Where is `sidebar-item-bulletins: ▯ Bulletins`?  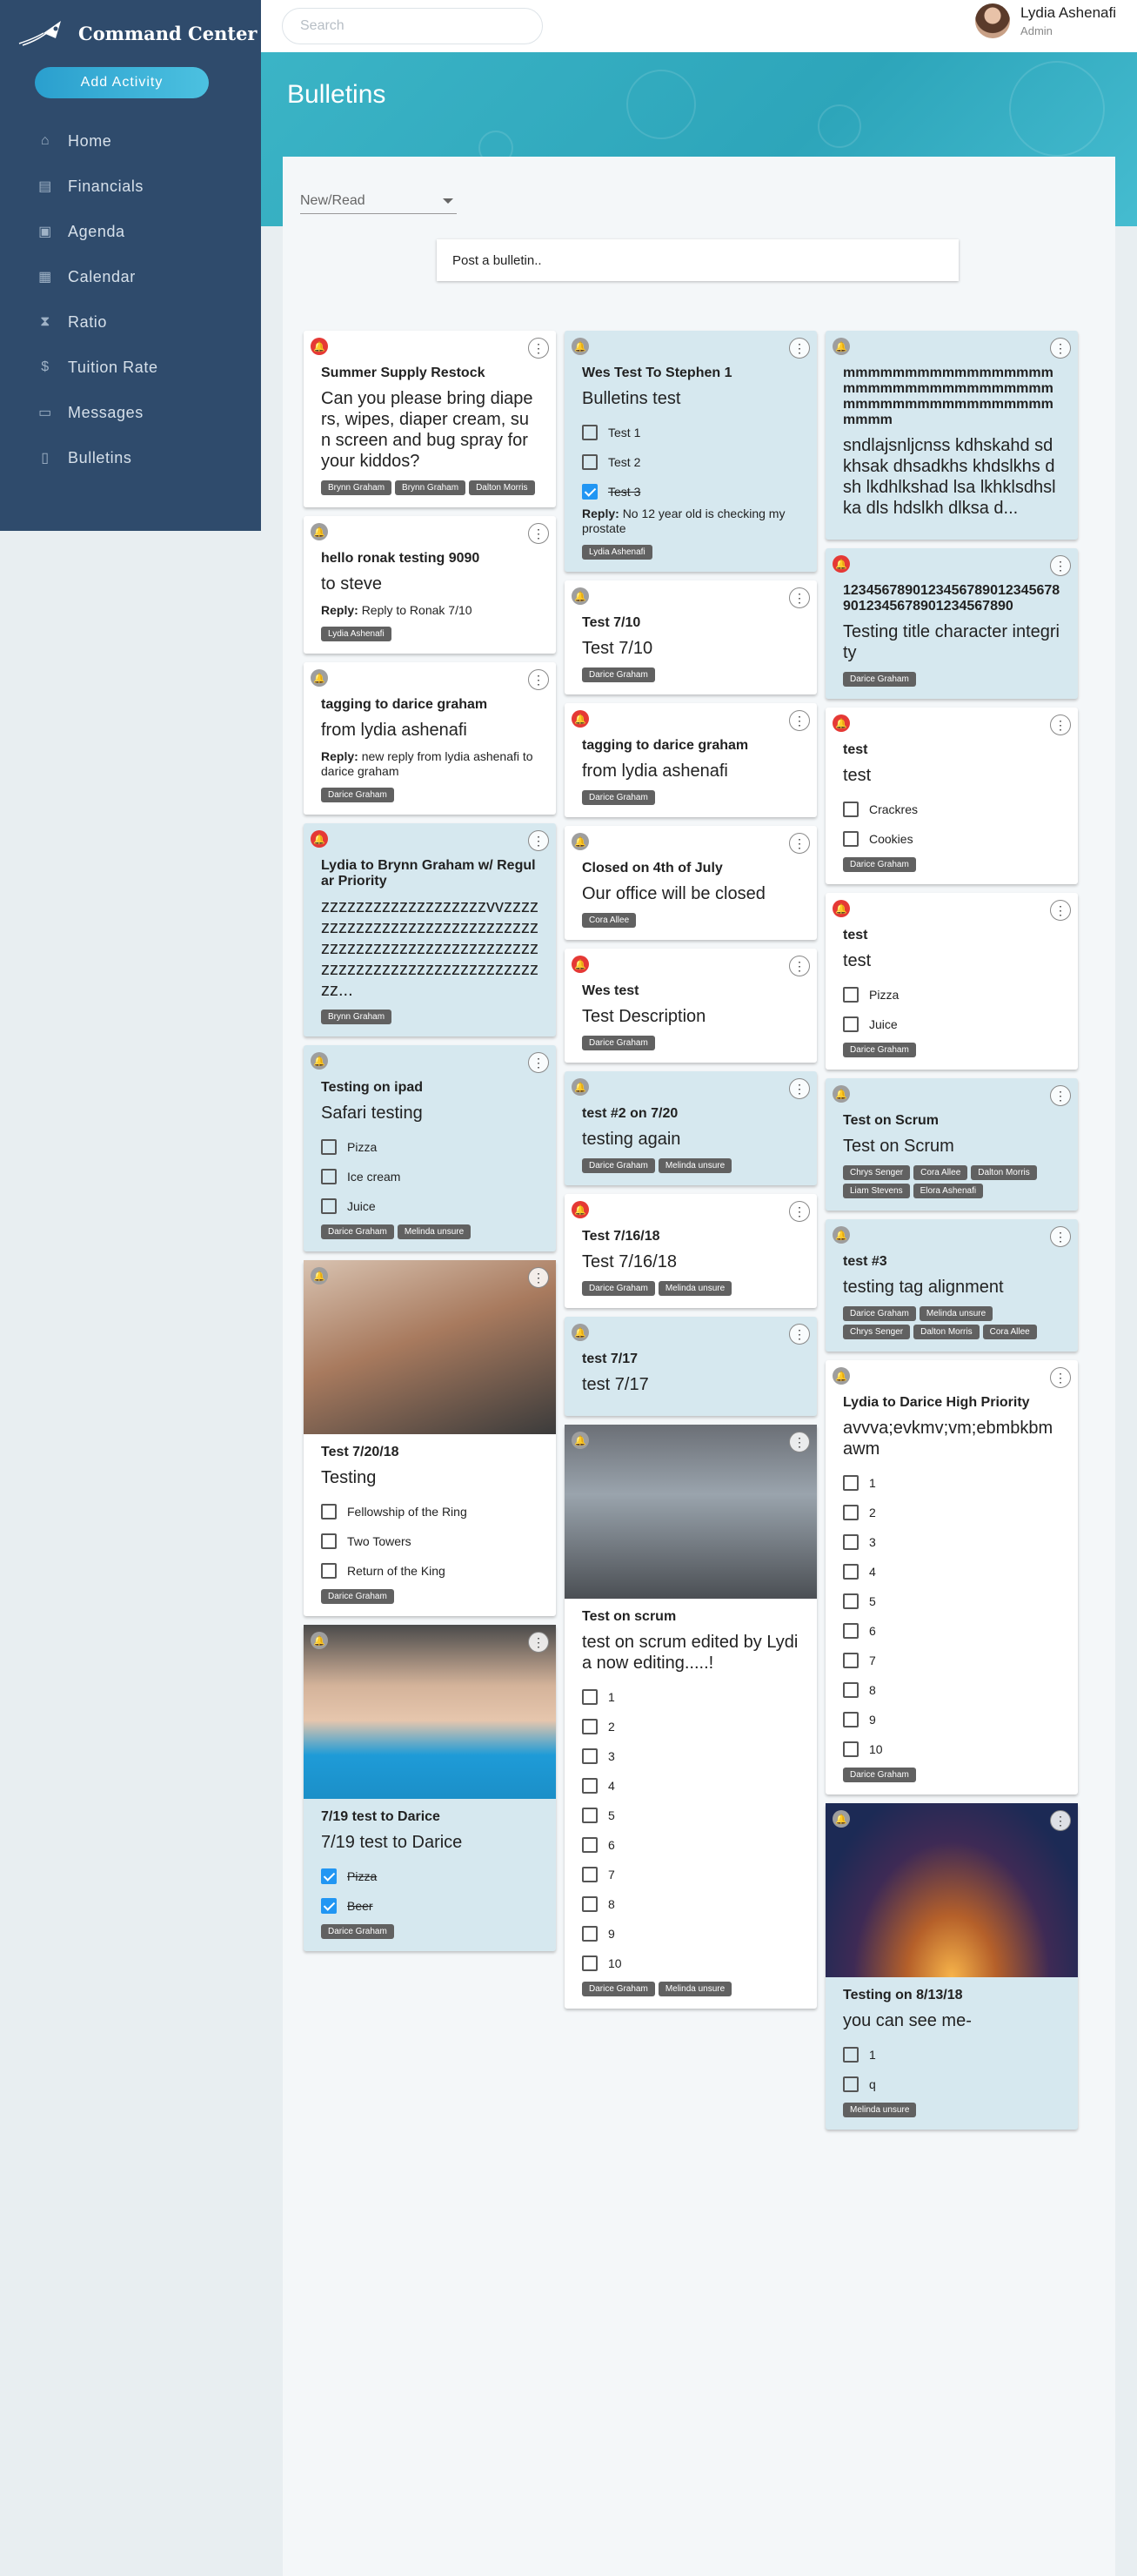
sidebar-item-bulletins: ▯ Bulletins is located at coordinates (131, 458).